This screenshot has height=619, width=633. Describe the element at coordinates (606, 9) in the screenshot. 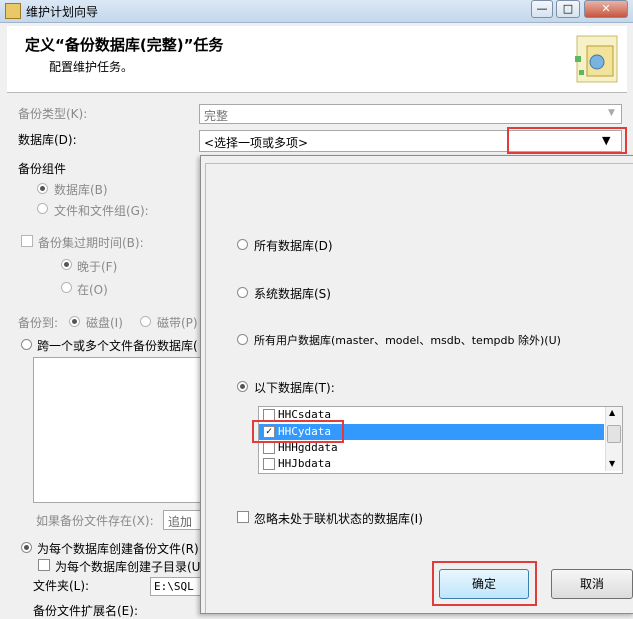

I see `close-button: ✕` at that location.